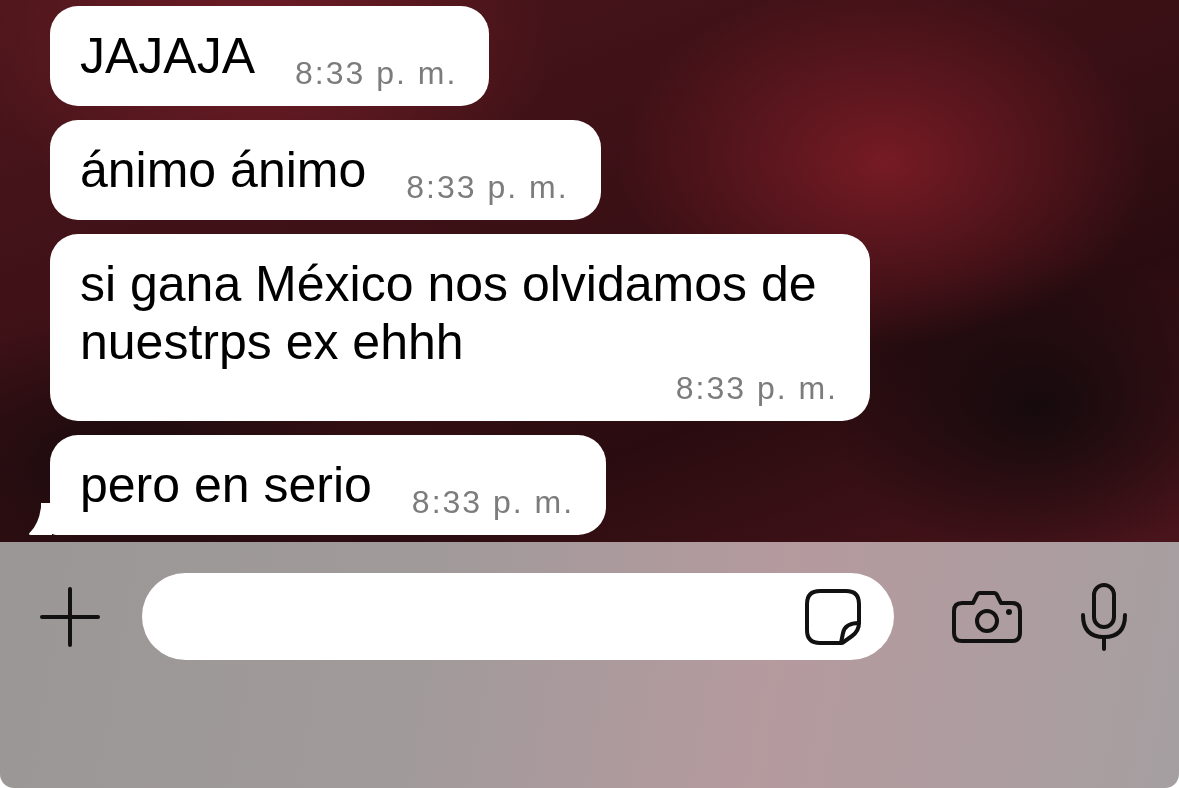 The width and height of the screenshot is (1179, 788). Describe the element at coordinates (168, 56) in the screenshot. I see `message-text: JAJAJA` at that location.